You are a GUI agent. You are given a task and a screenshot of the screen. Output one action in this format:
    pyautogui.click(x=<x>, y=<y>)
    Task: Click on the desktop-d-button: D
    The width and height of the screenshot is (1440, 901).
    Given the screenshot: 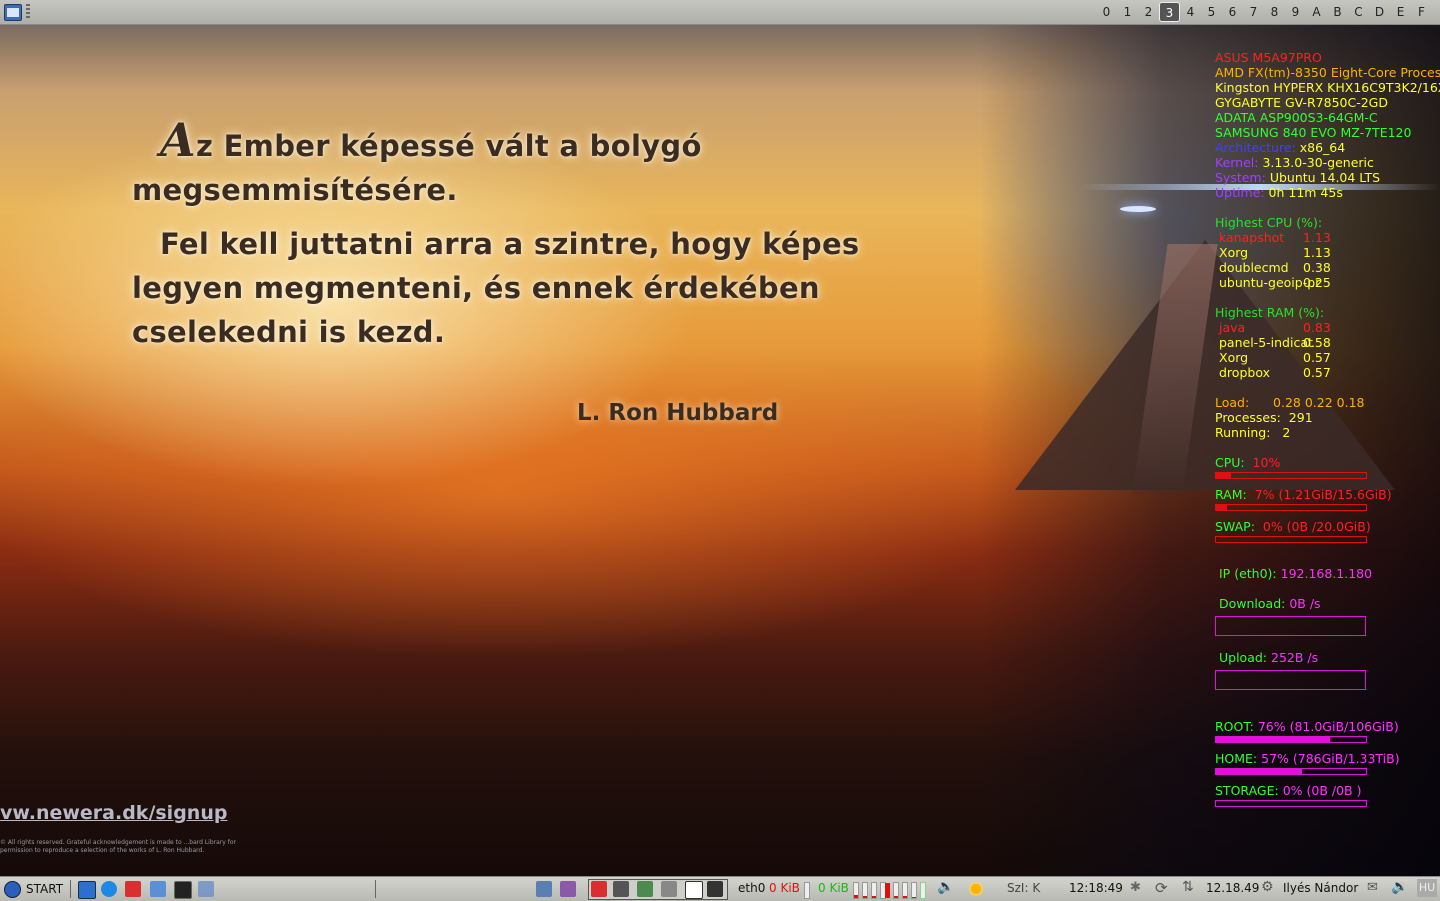 What is the action you would take?
    pyautogui.click(x=1379, y=12)
    